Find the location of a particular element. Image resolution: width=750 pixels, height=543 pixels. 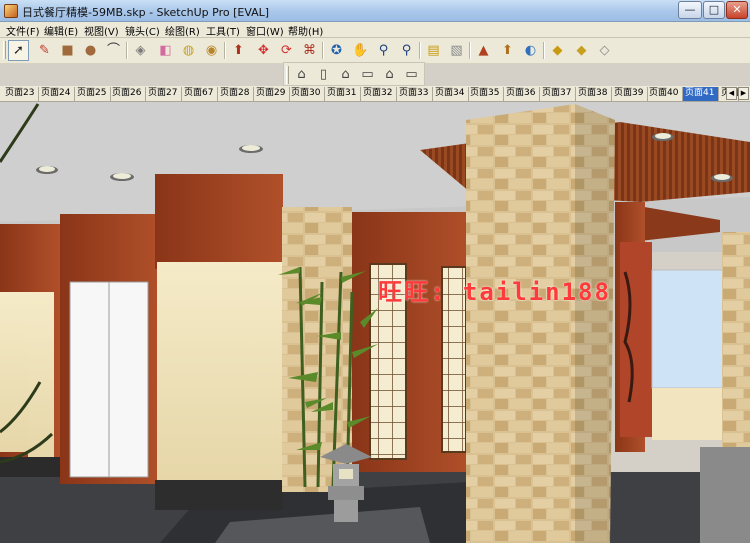

menu-view: 视图(V) is located at coordinates (101, 30).